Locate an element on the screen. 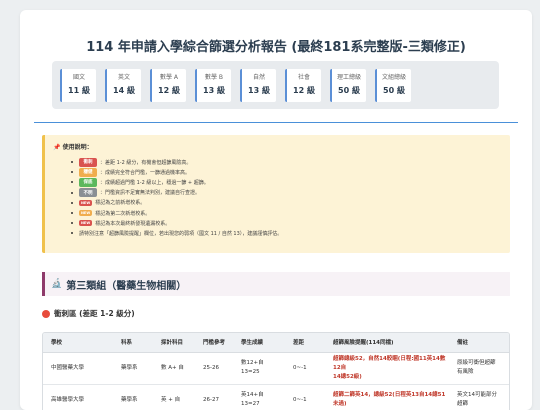 The height and width of the screenshot is (410, 540). stat-science-total: 理工總級 50 級 is located at coordinates (348, 85).